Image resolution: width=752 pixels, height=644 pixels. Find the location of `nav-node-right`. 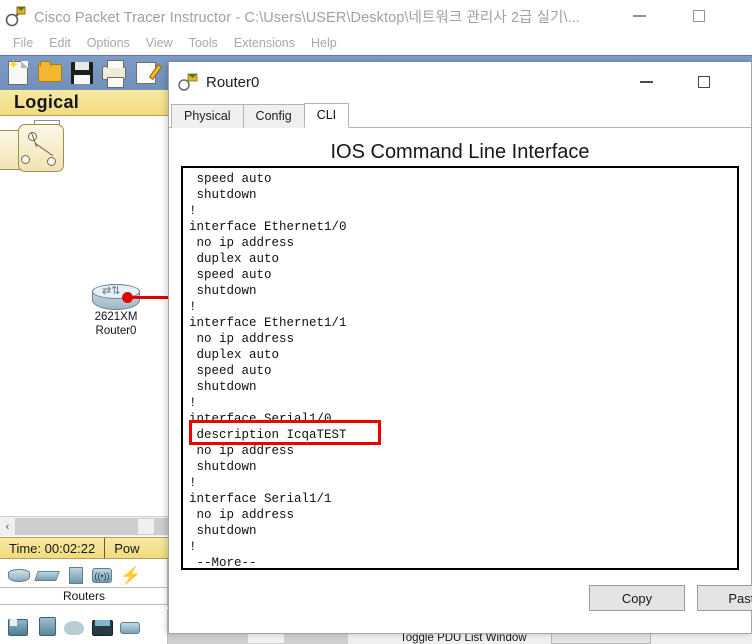

nav-node-right is located at coordinates (51, 161).